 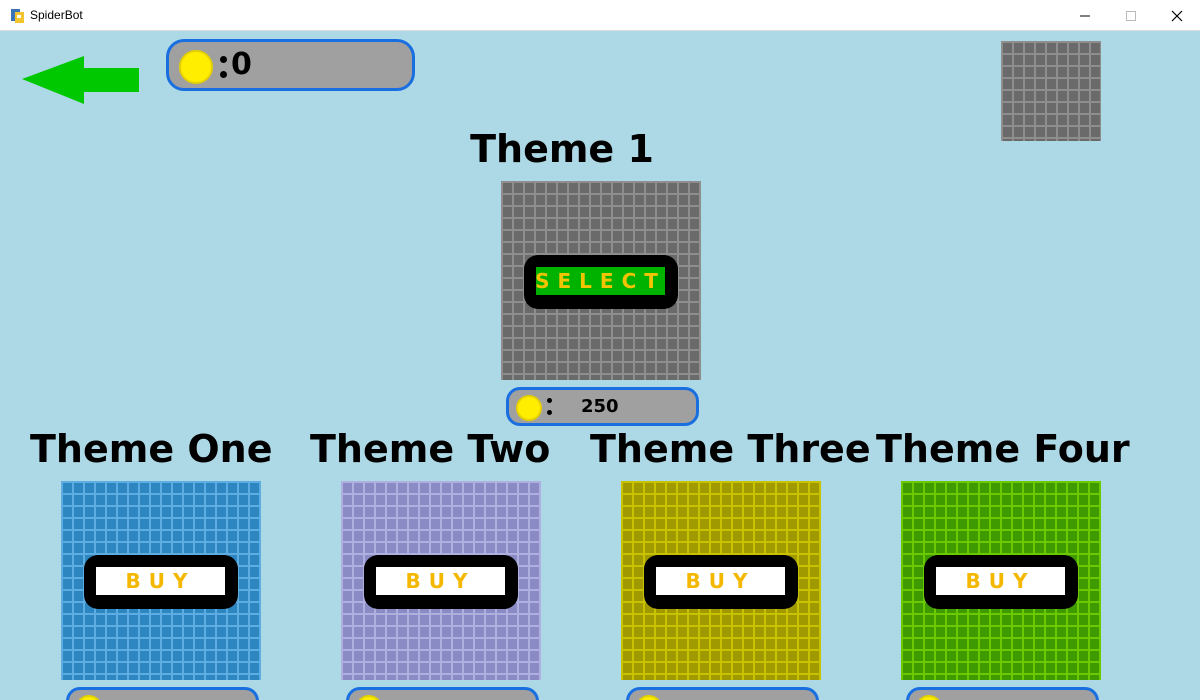 I want to click on close-button, so click(x=1177, y=15).